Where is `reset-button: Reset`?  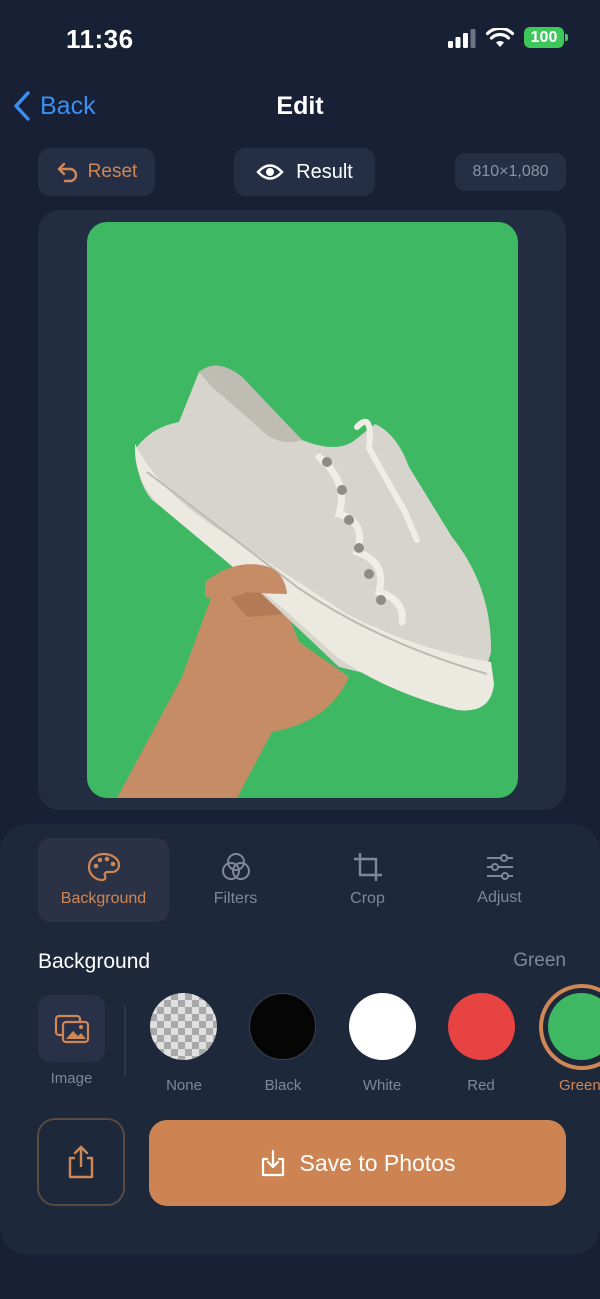 reset-button: Reset is located at coordinates (96, 172).